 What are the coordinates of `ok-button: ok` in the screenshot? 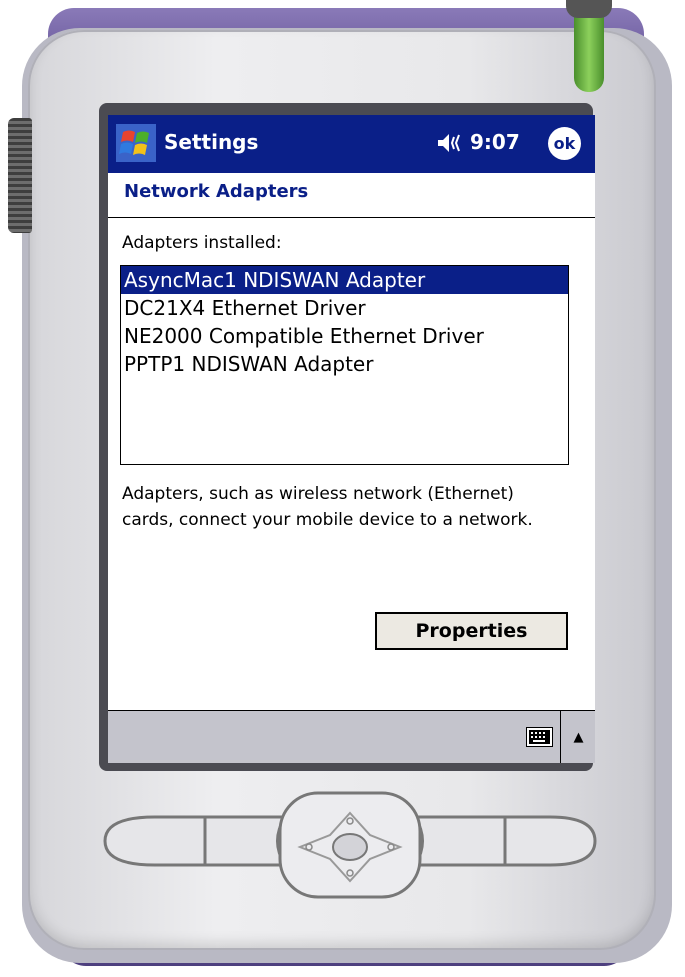 It's located at (564, 143).